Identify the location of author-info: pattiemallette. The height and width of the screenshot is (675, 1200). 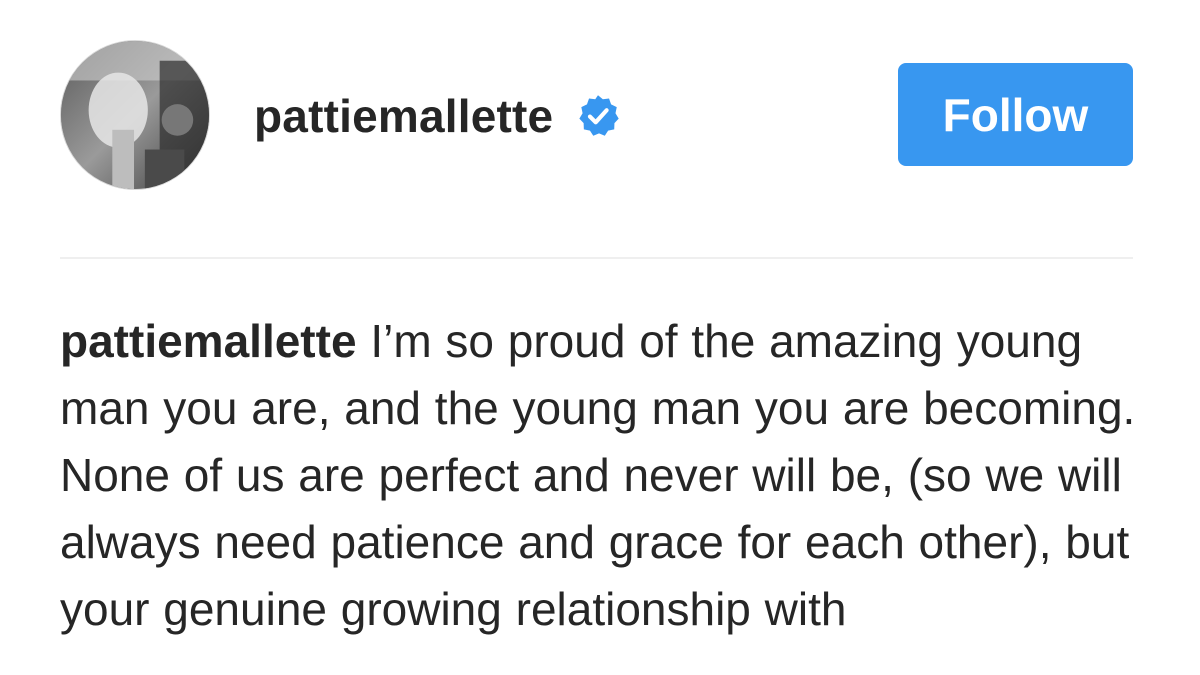
(437, 116).